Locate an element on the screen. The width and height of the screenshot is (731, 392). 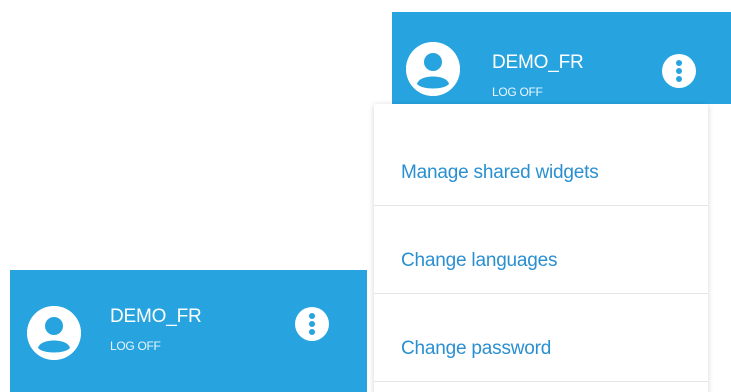
menu-item-change-password: Change password is located at coordinates (541, 338).